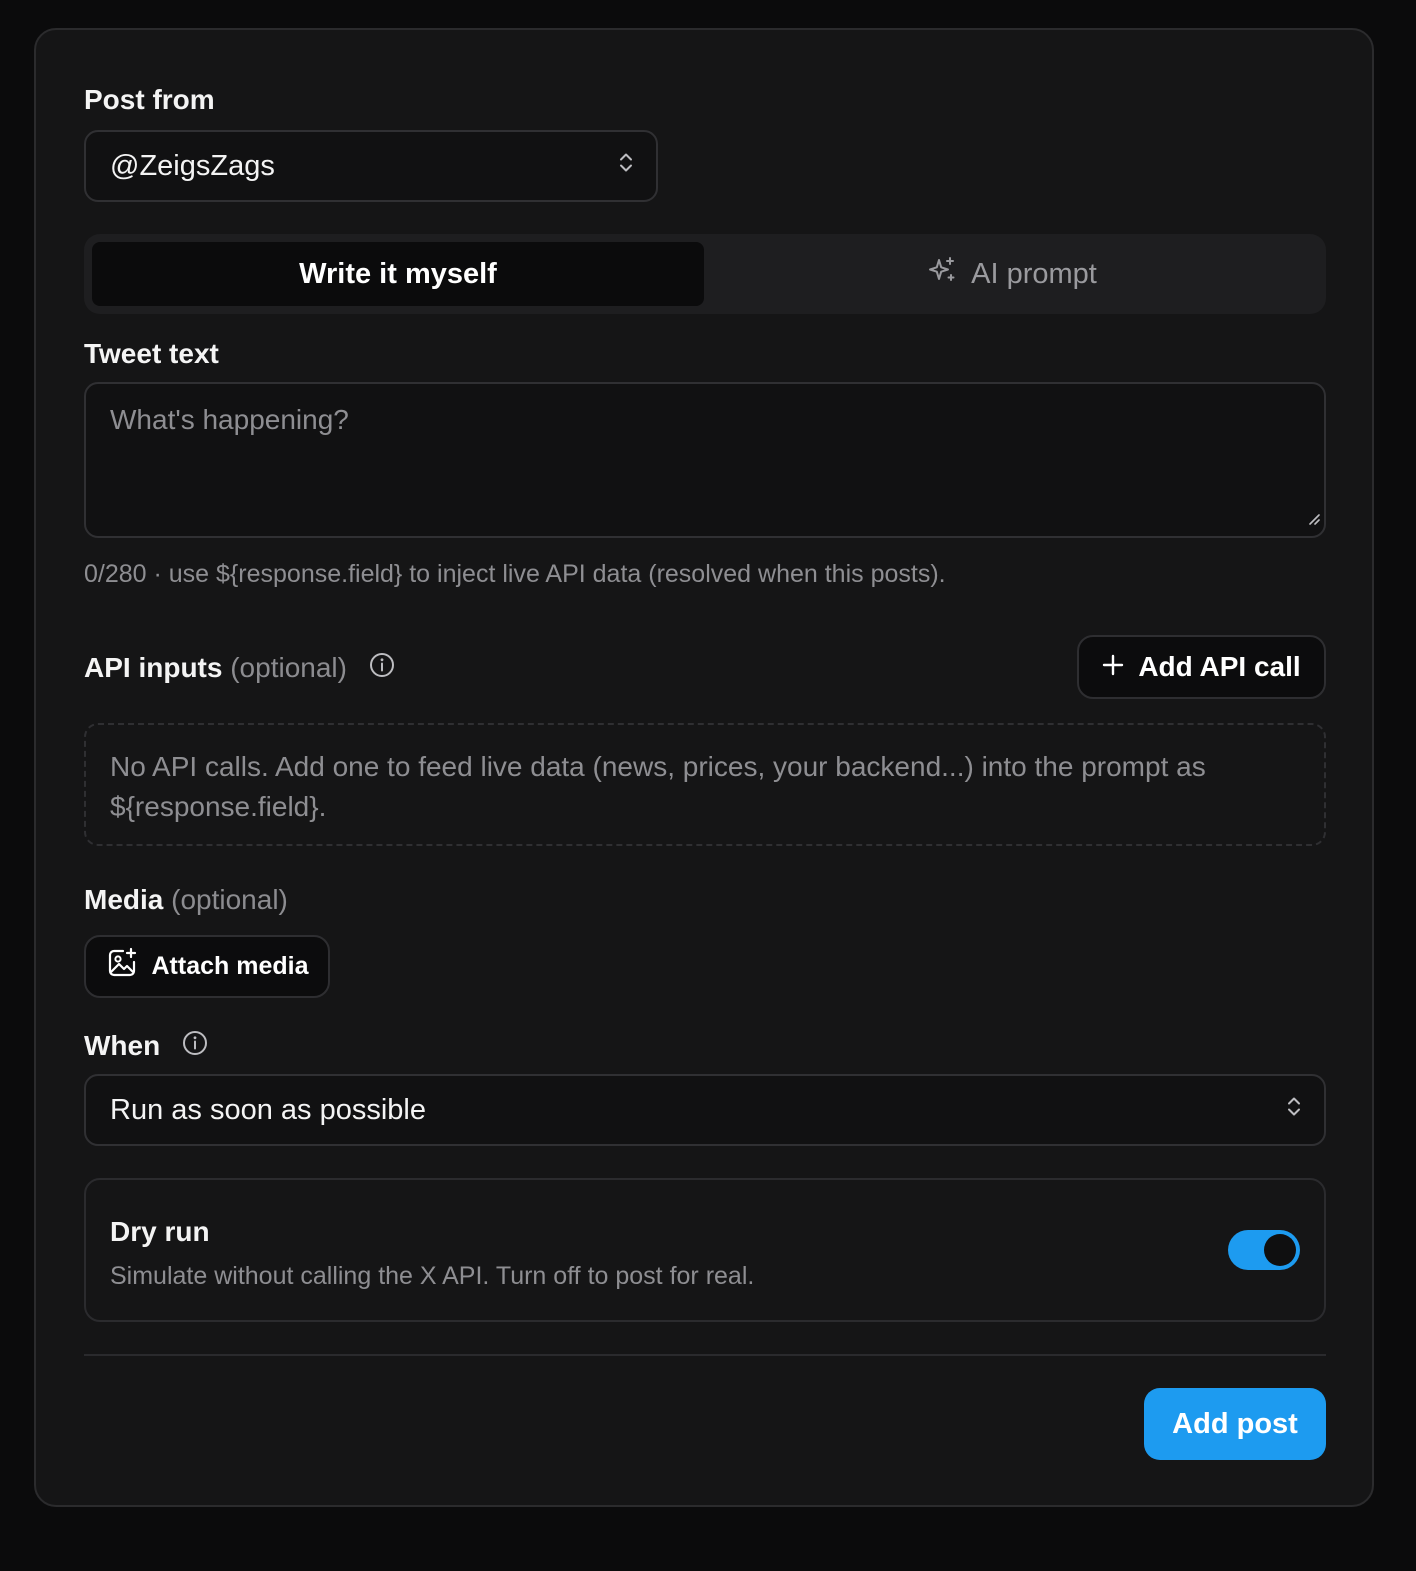 This screenshot has width=1416, height=1571. Describe the element at coordinates (229, 899) in the screenshot. I see `media-optional: (optional)` at that location.